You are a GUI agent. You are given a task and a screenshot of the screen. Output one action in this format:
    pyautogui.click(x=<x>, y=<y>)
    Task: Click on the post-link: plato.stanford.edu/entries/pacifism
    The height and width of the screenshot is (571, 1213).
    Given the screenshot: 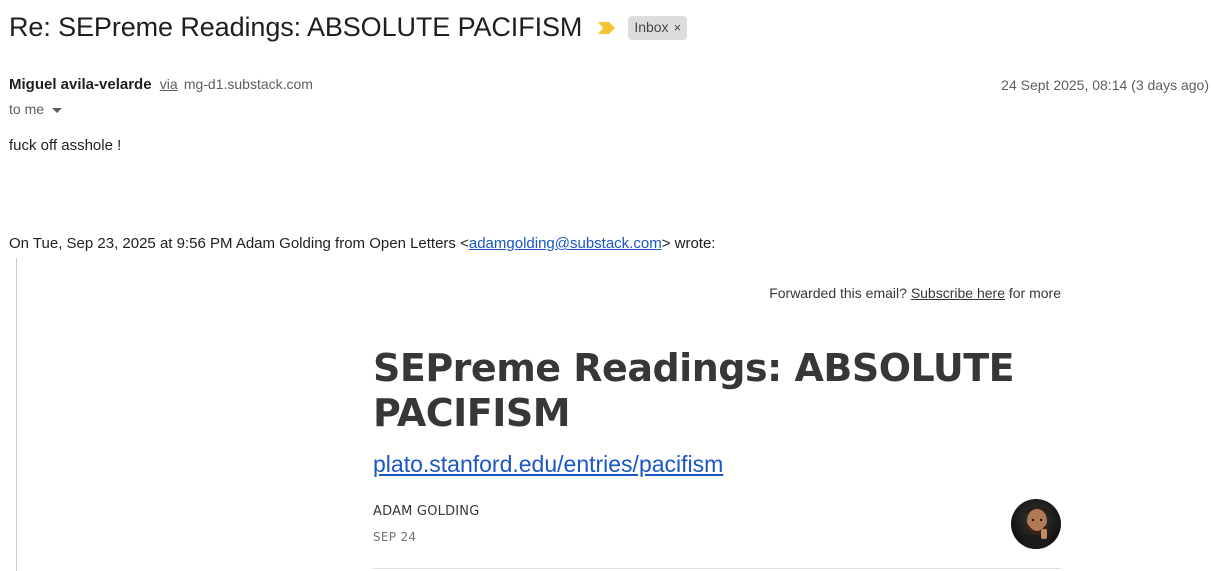 What is the action you would take?
    pyautogui.click(x=548, y=464)
    